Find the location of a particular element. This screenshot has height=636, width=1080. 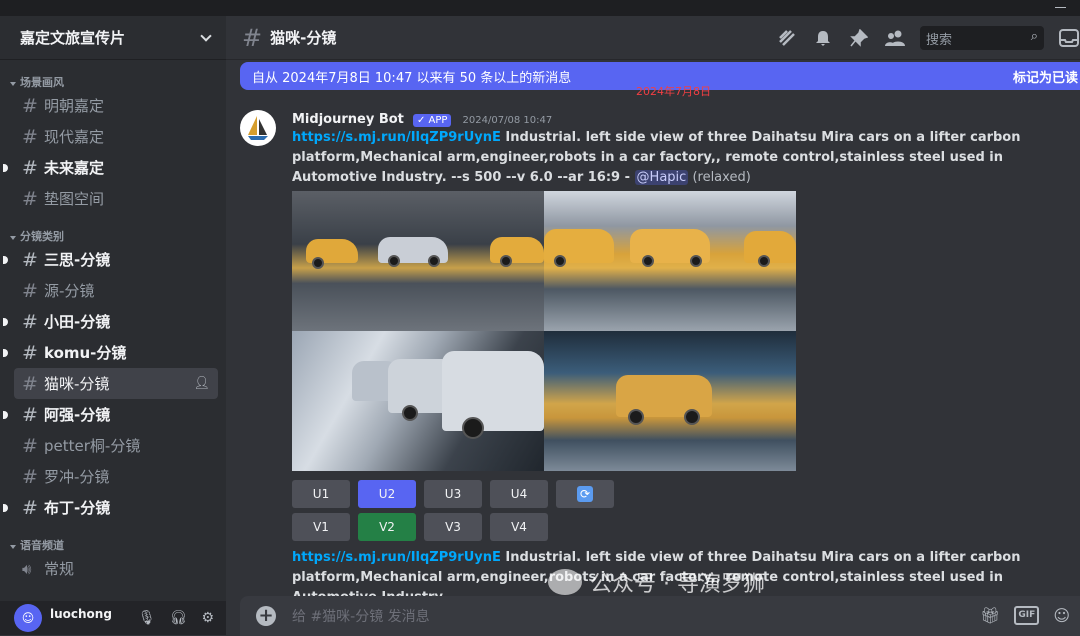

username: luochong is located at coordinates (81, 614).